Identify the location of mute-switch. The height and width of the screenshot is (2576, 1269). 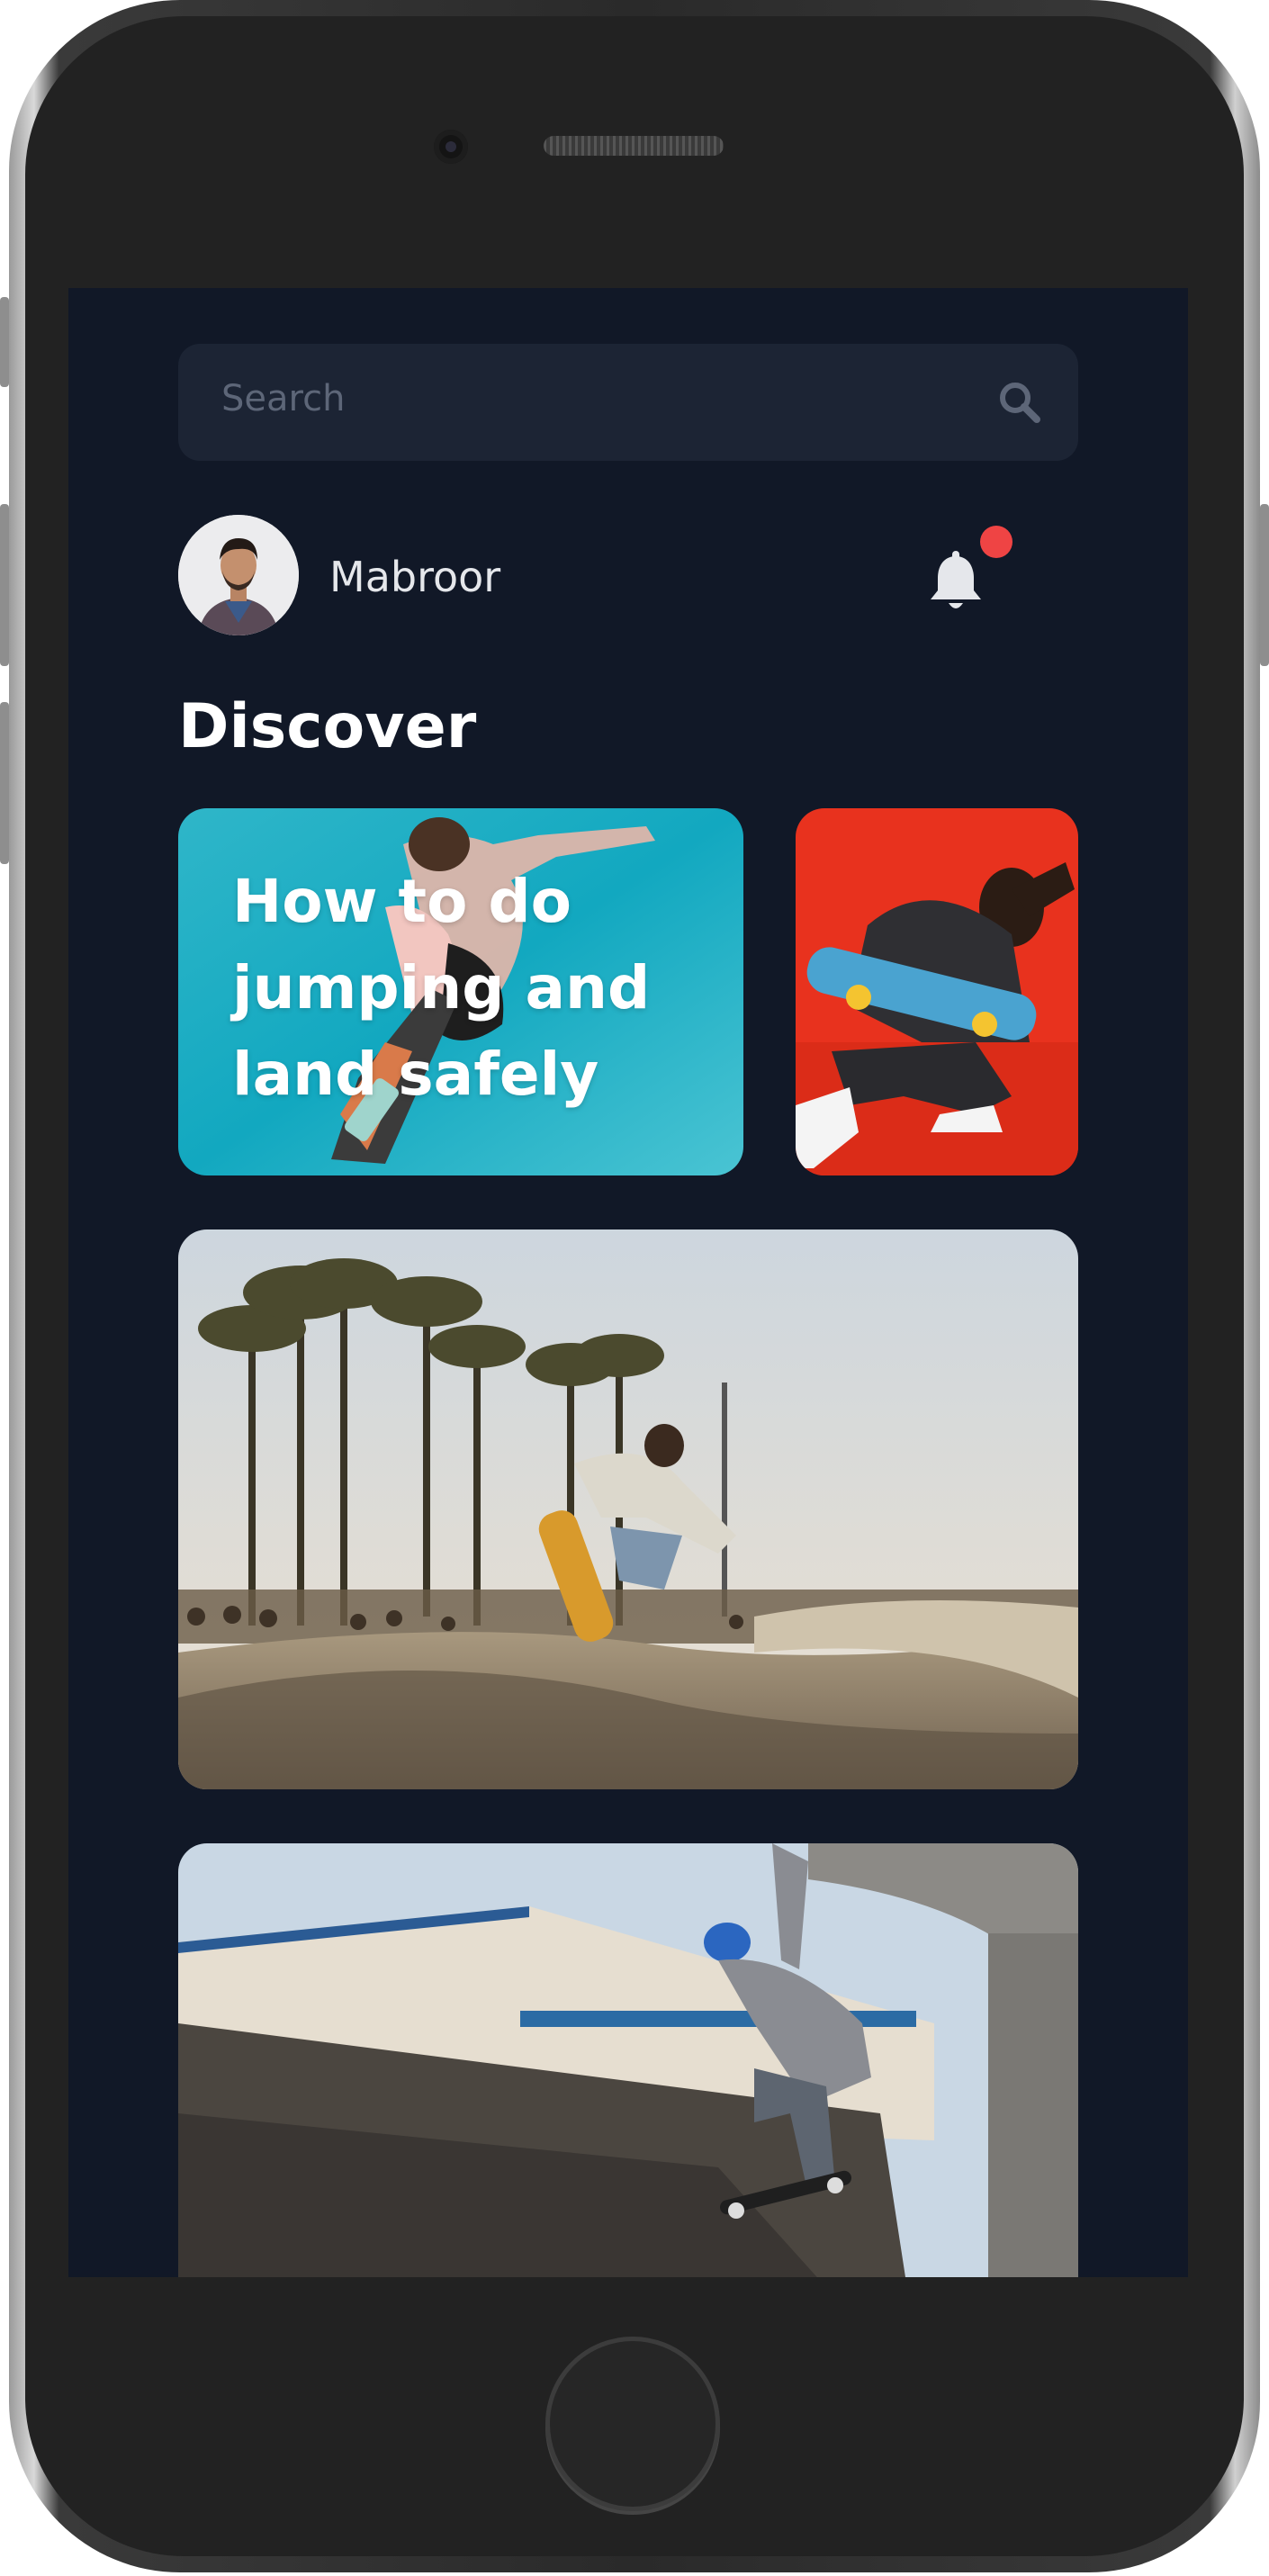
(4, 342).